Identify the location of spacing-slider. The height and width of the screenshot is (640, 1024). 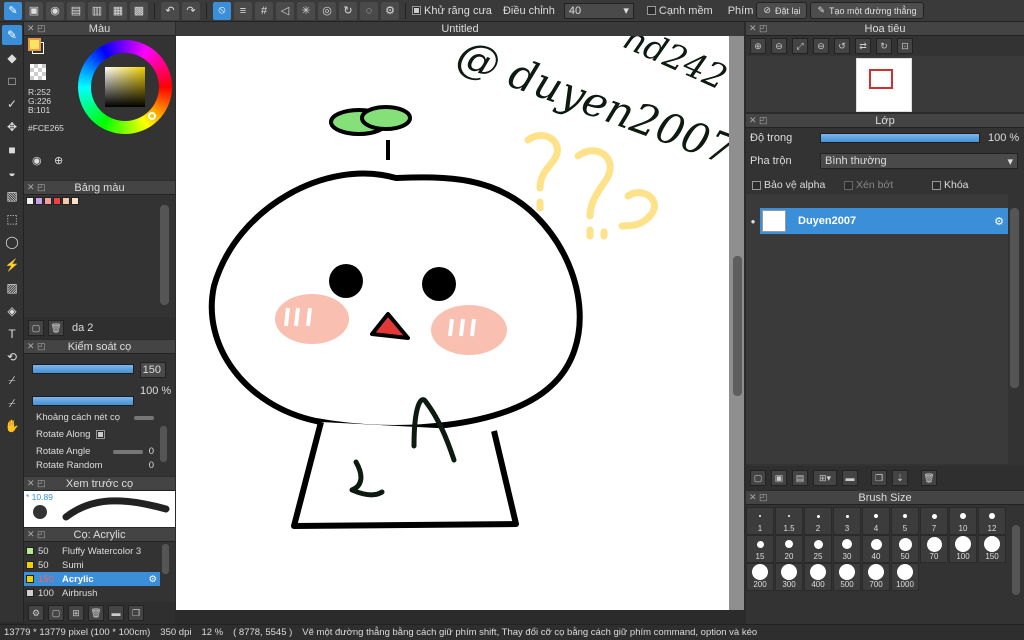
(144, 417).